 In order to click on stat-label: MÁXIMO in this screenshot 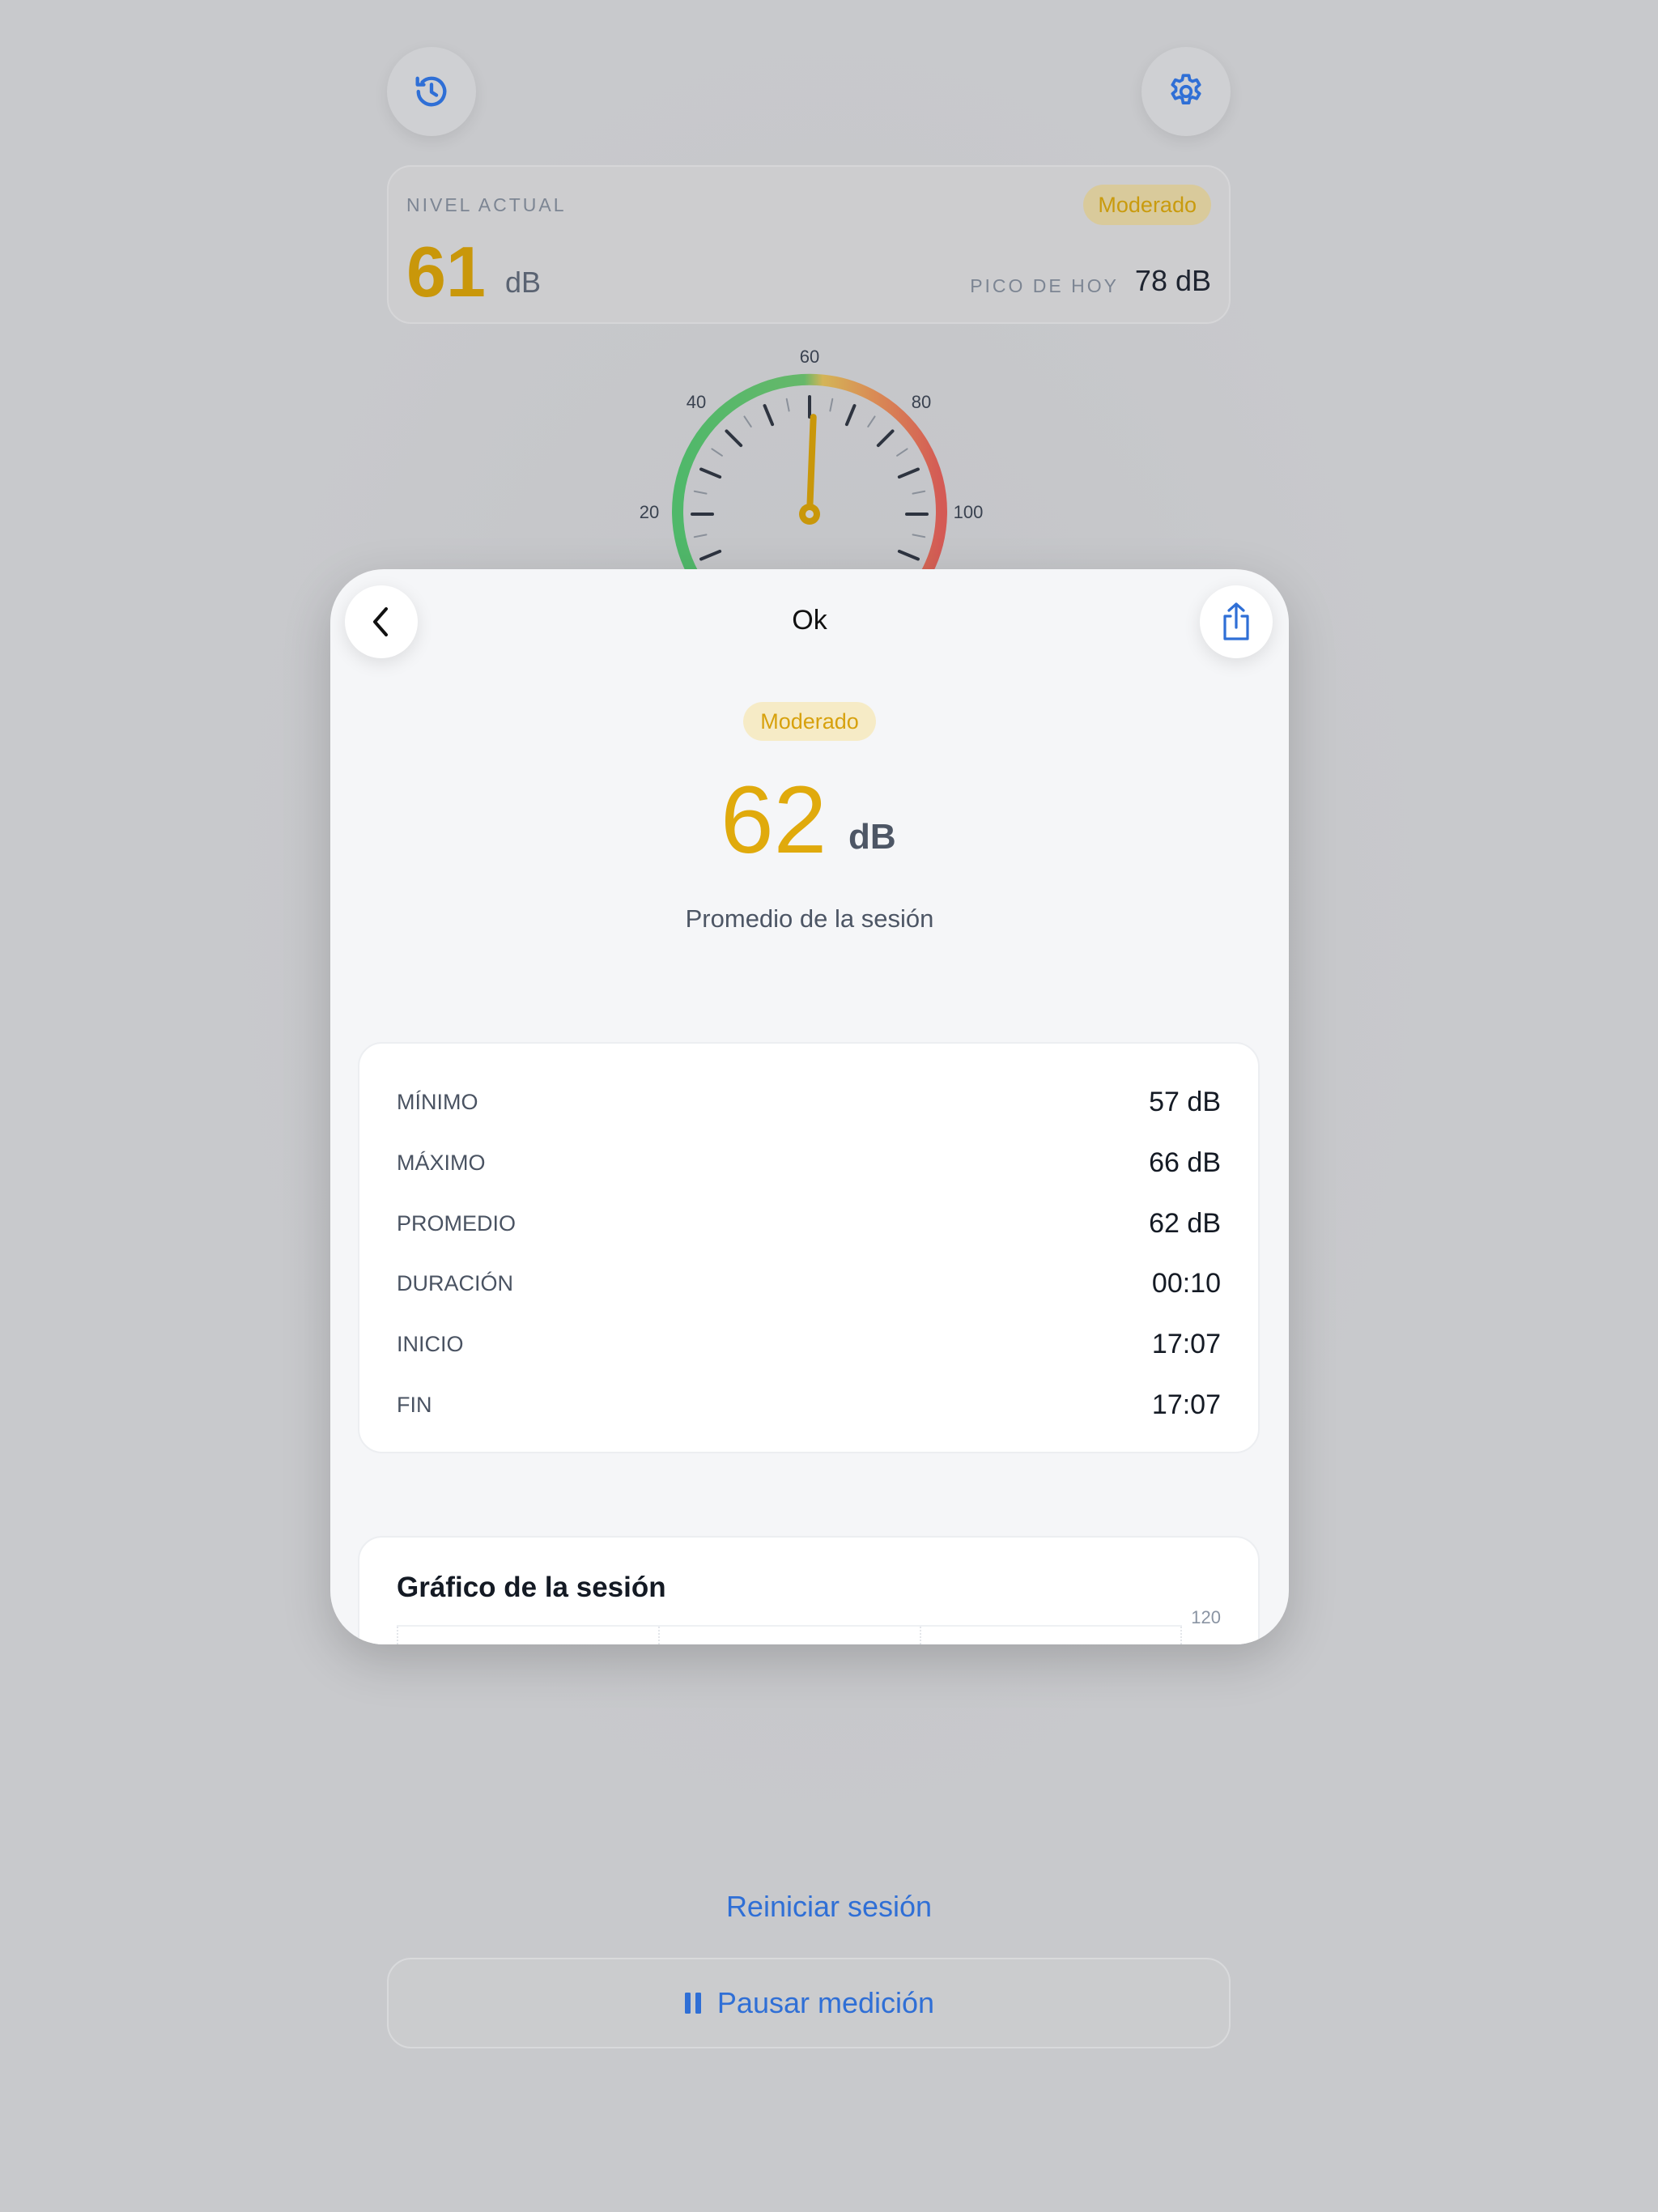, I will do `click(441, 1162)`.